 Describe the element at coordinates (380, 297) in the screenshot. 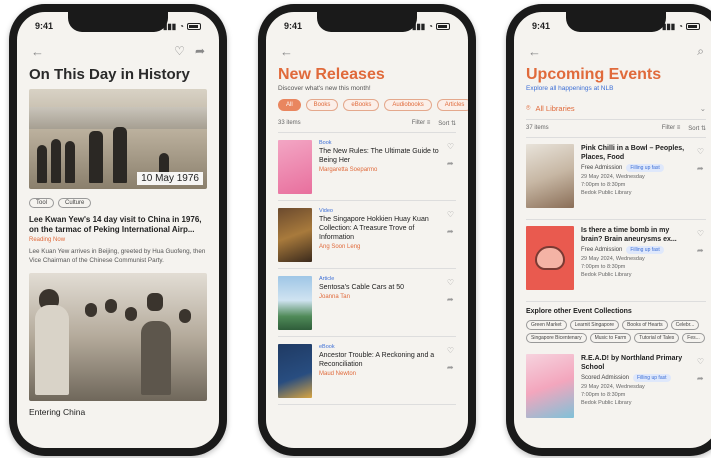

I see `item-author: Joanna Tan` at that location.